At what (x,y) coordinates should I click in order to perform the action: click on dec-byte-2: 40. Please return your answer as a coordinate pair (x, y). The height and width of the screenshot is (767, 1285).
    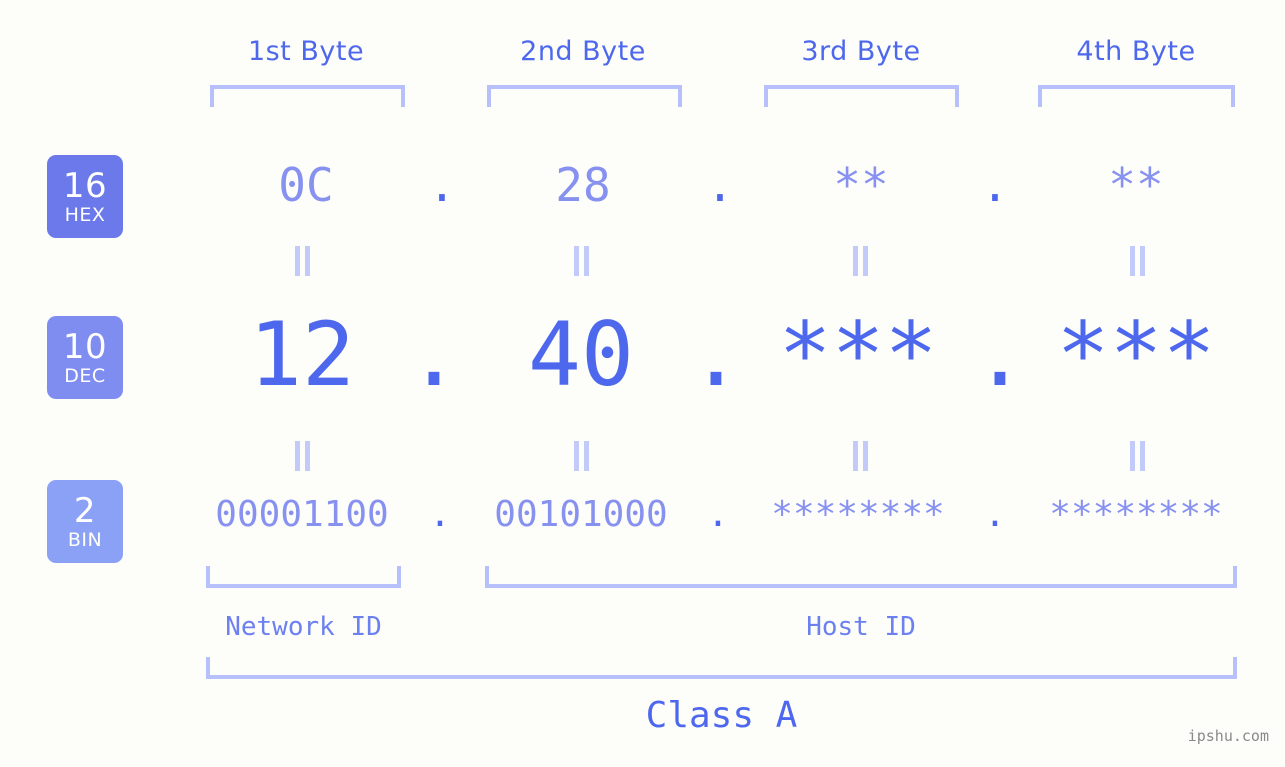
    Looking at the image, I should click on (581, 354).